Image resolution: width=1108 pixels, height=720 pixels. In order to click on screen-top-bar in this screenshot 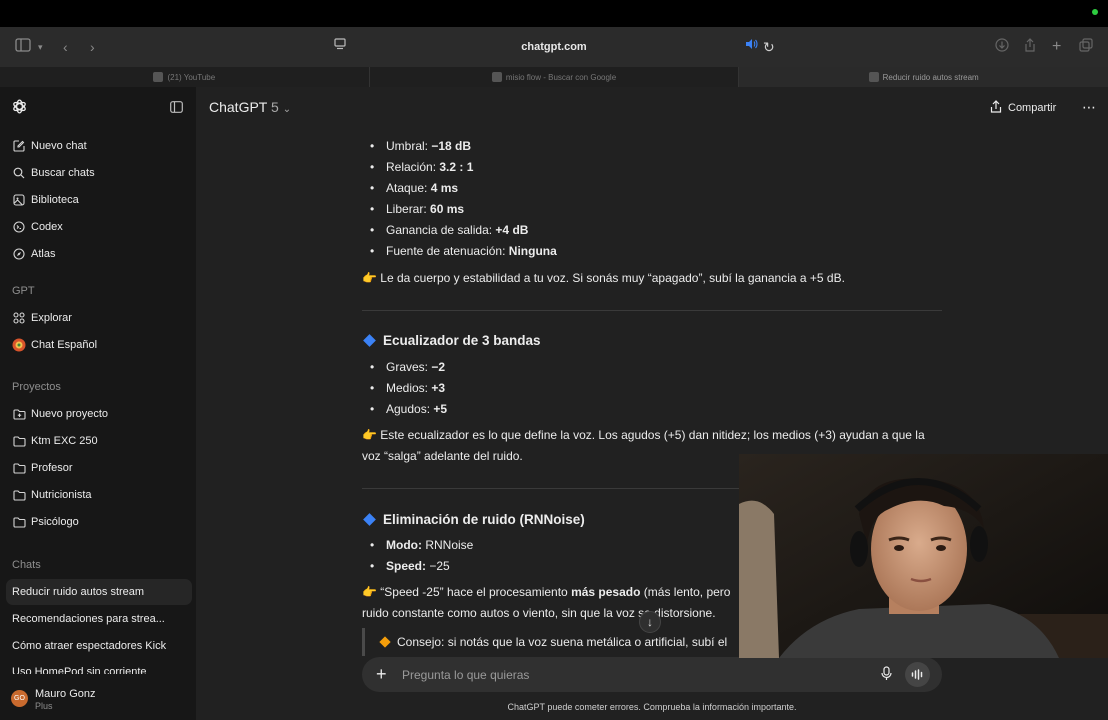, I will do `click(554, 13)`.